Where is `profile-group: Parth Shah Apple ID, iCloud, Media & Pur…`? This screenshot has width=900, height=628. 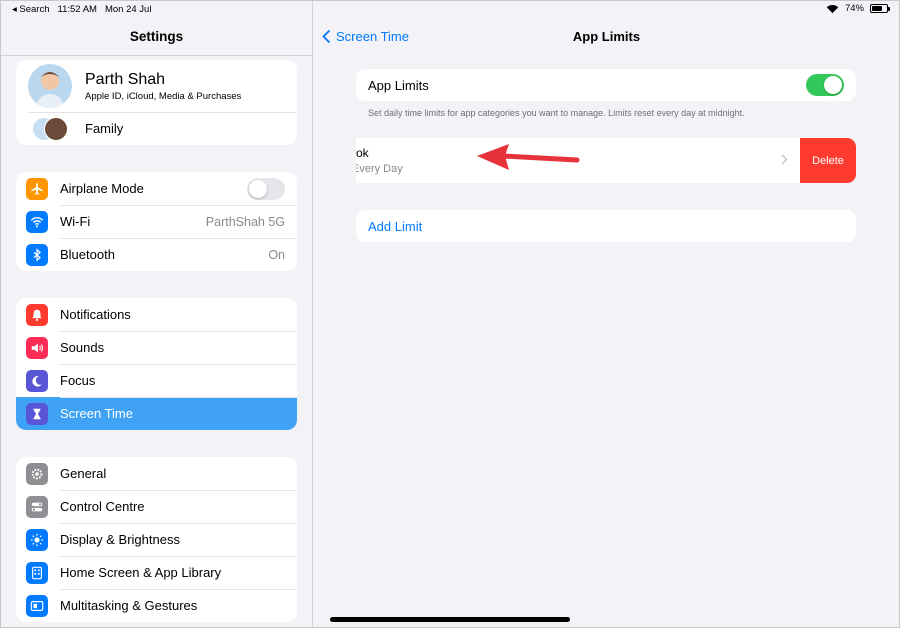
profile-group: Parth Shah Apple ID, iCloud, Media & Pur… is located at coordinates (156, 102).